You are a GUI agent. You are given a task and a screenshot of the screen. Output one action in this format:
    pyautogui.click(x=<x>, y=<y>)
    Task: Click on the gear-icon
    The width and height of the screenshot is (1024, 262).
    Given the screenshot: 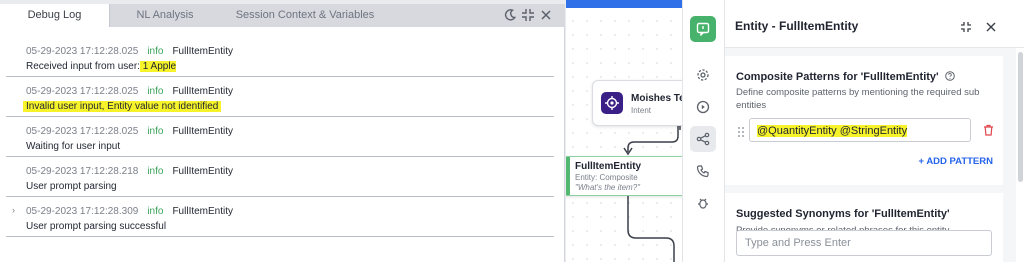 What is the action you would take?
    pyautogui.click(x=703, y=75)
    